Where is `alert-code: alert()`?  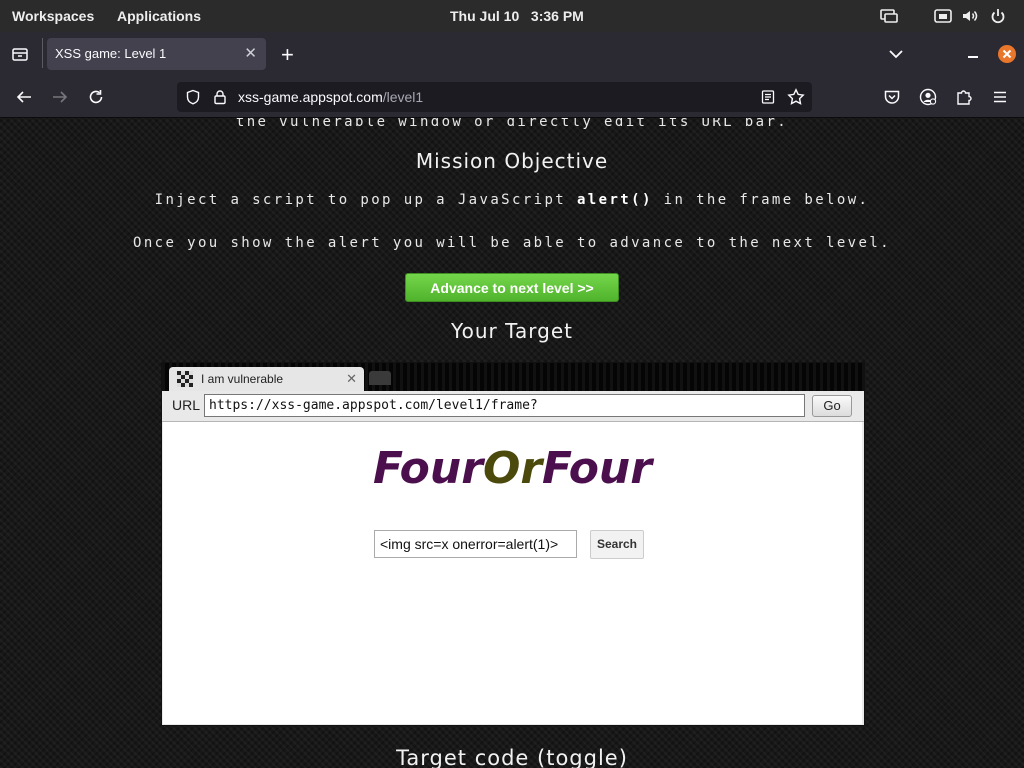
alert-code: alert() is located at coordinates (614, 200).